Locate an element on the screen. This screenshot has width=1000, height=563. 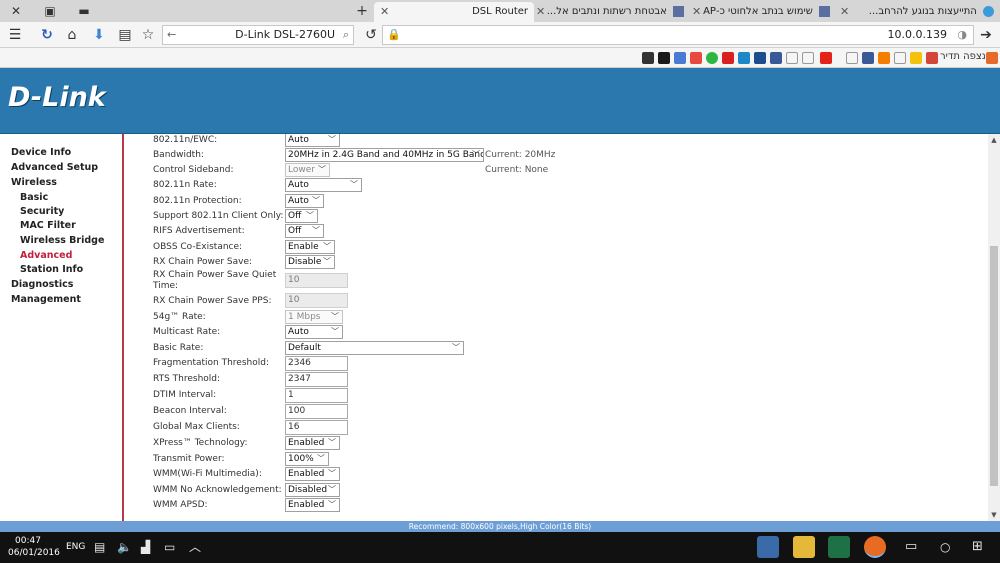
facebook-icon is located at coordinates (776, 58).